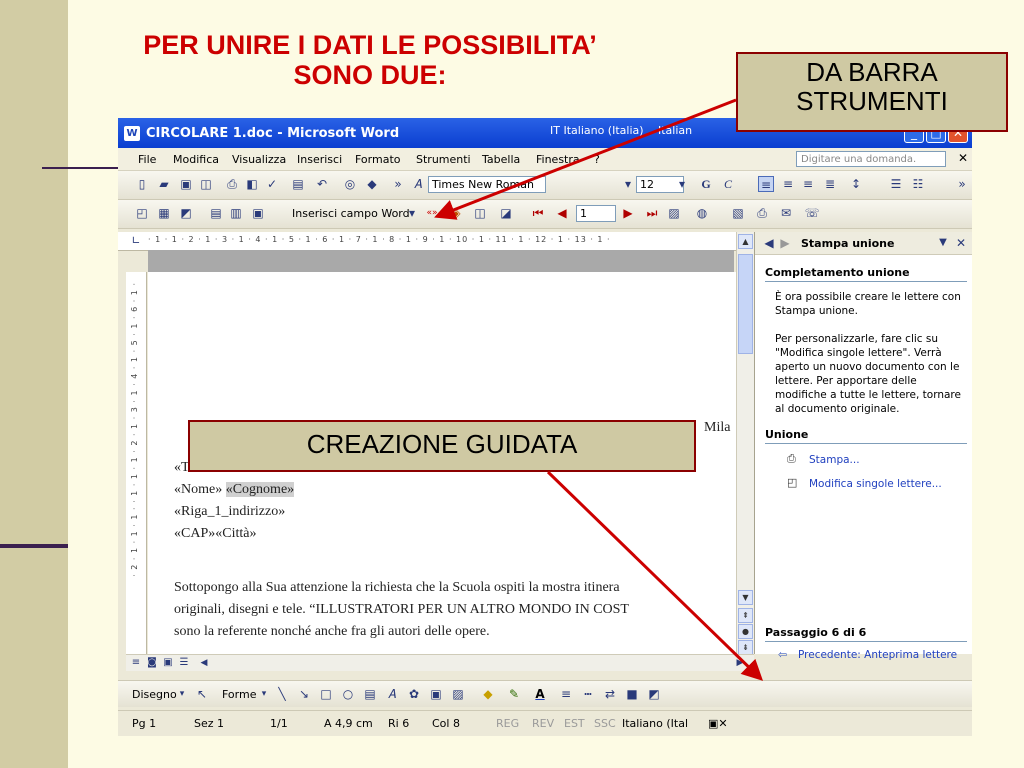 The image size is (1024, 768). I want to click on menu-visualizza: Visualizza, so click(259, 159).